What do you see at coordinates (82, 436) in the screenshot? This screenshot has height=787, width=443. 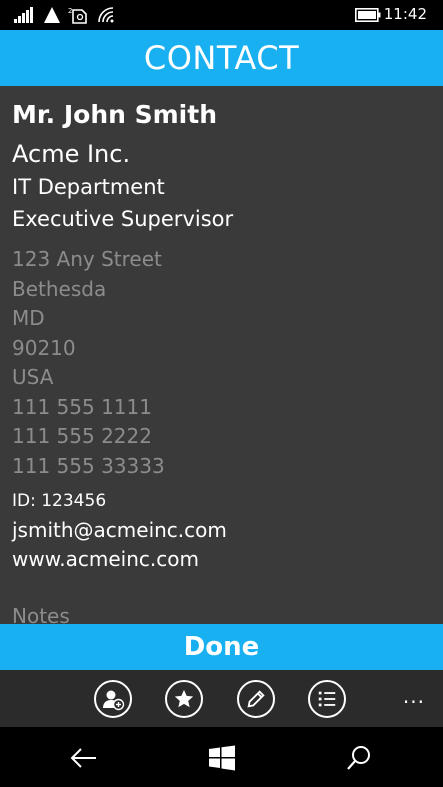 I see `contact-phone-2: 111 555 2222` at bounding box center [82, 436].